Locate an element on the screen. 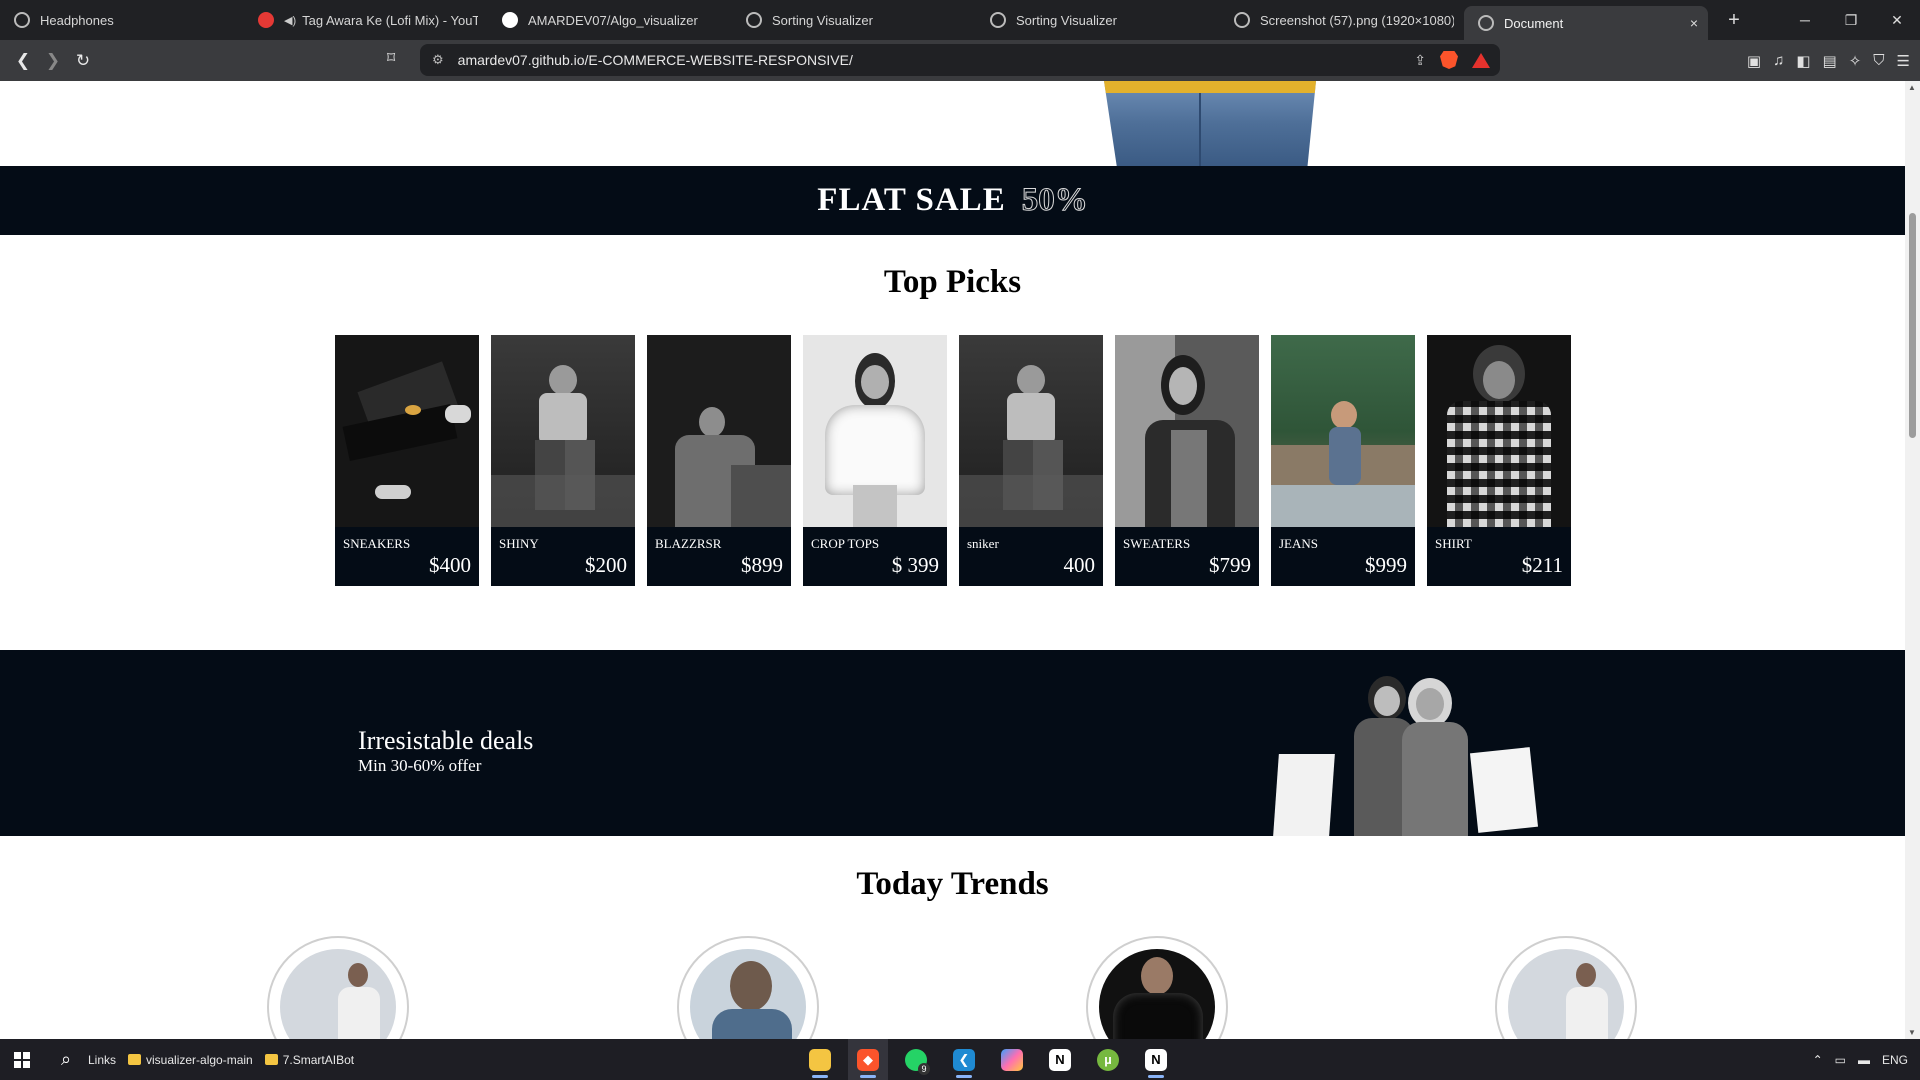 The image size is (1920, 1080). product-card: SWEATERS $799 is located at coordinates (1187, 460).